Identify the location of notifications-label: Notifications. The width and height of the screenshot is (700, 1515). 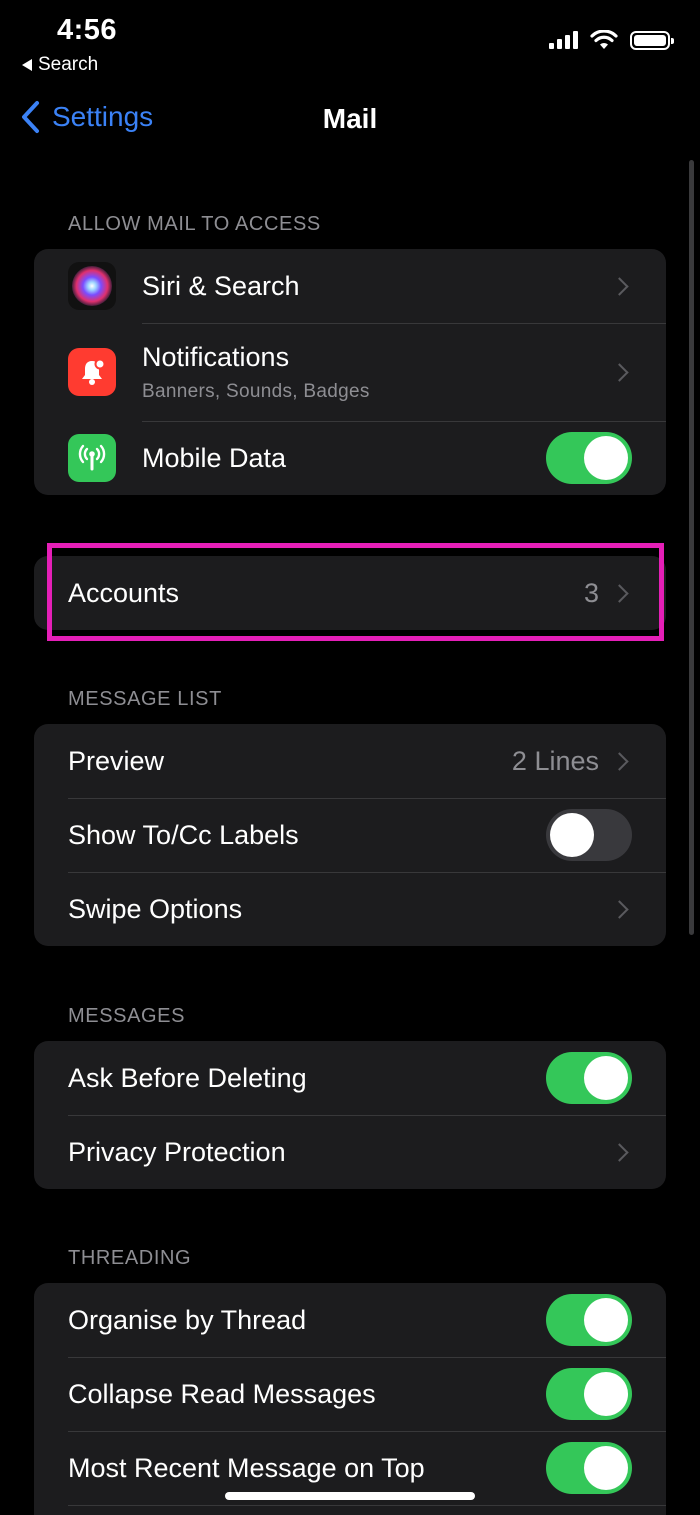
(216, 356).